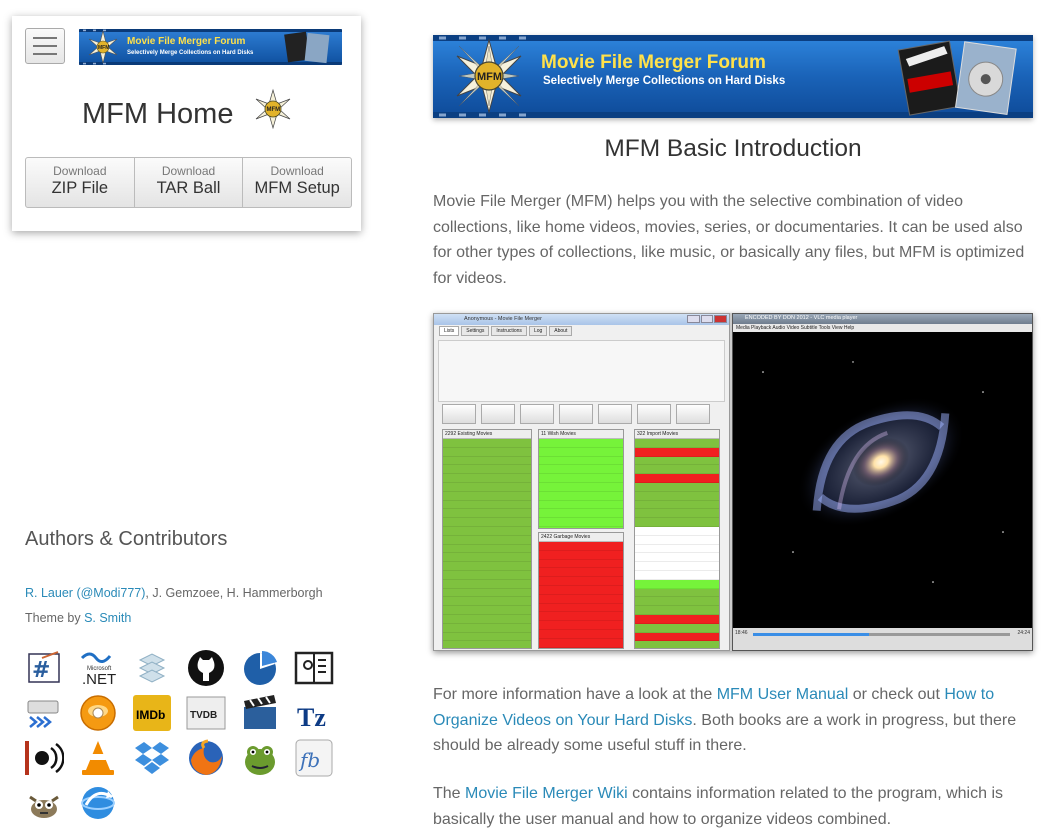 This screenshot has width=1056, height=838. I want to click on vlc-orb-icon, so click(98, 713).